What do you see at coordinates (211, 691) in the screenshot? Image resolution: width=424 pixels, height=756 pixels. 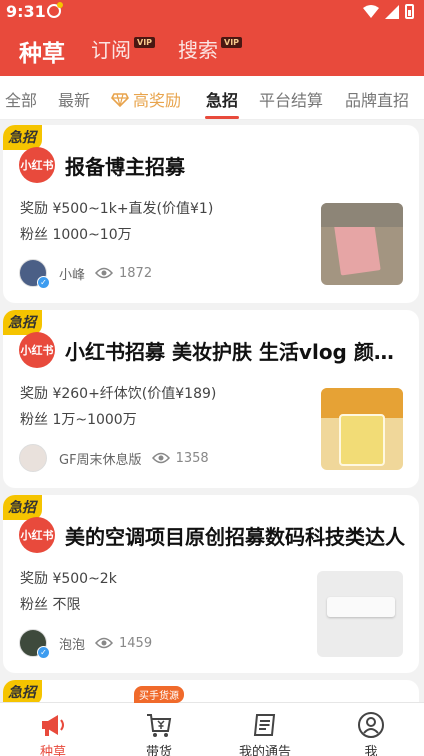 I see `campaign-card: 急招` at bounding box center [211, 691].